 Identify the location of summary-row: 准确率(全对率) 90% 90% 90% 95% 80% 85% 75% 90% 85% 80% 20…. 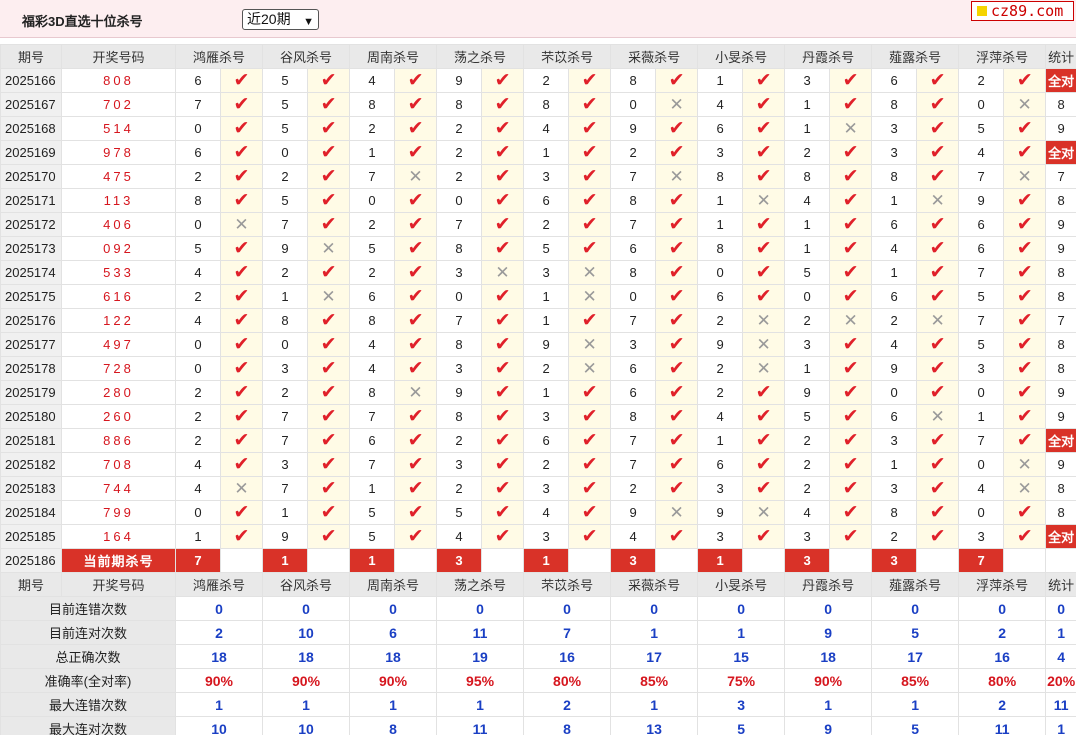
(538, 680).